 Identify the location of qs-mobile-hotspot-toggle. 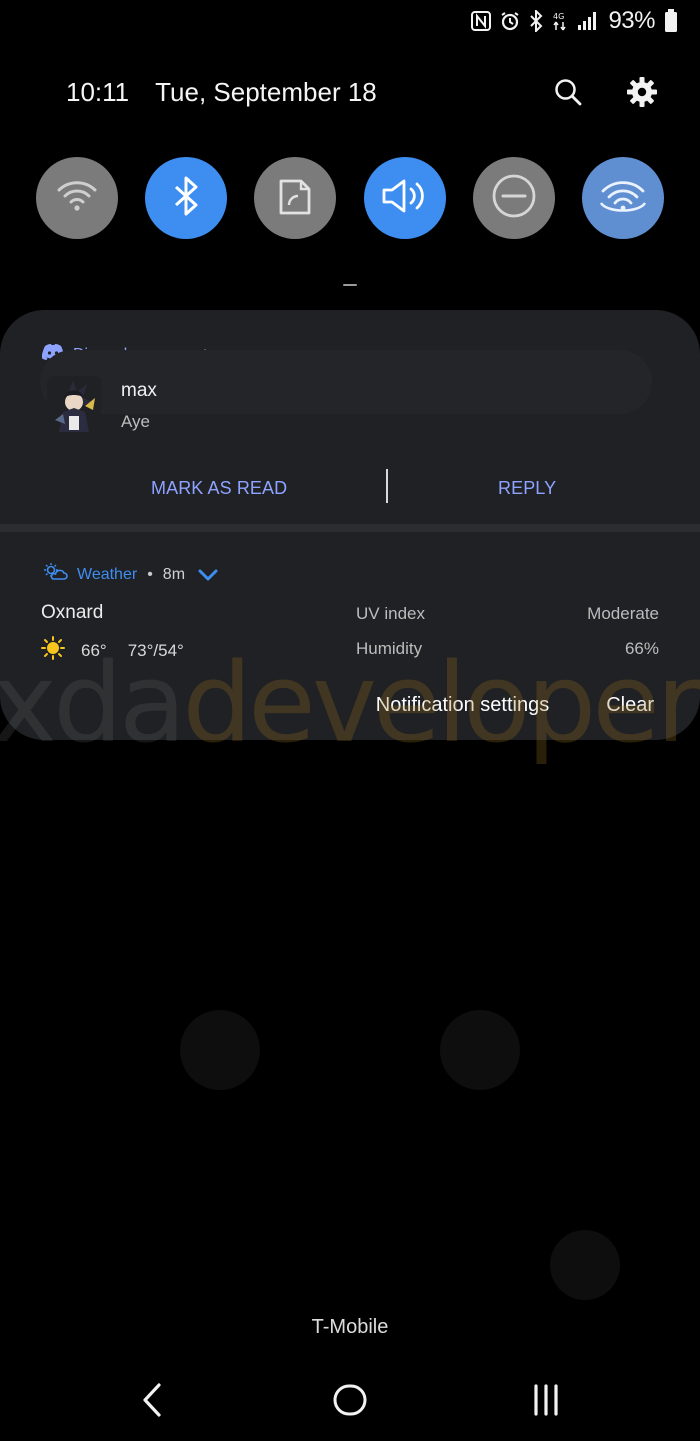
(622, 198).